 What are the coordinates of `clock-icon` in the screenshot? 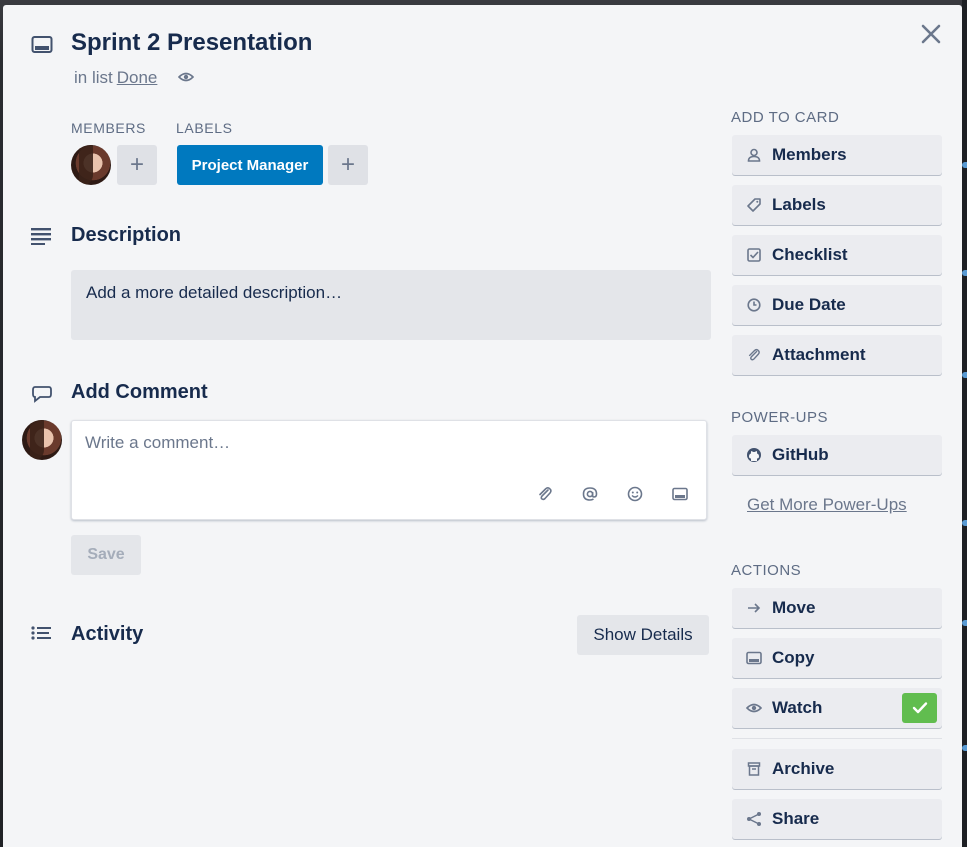 It's located at (754, 305).